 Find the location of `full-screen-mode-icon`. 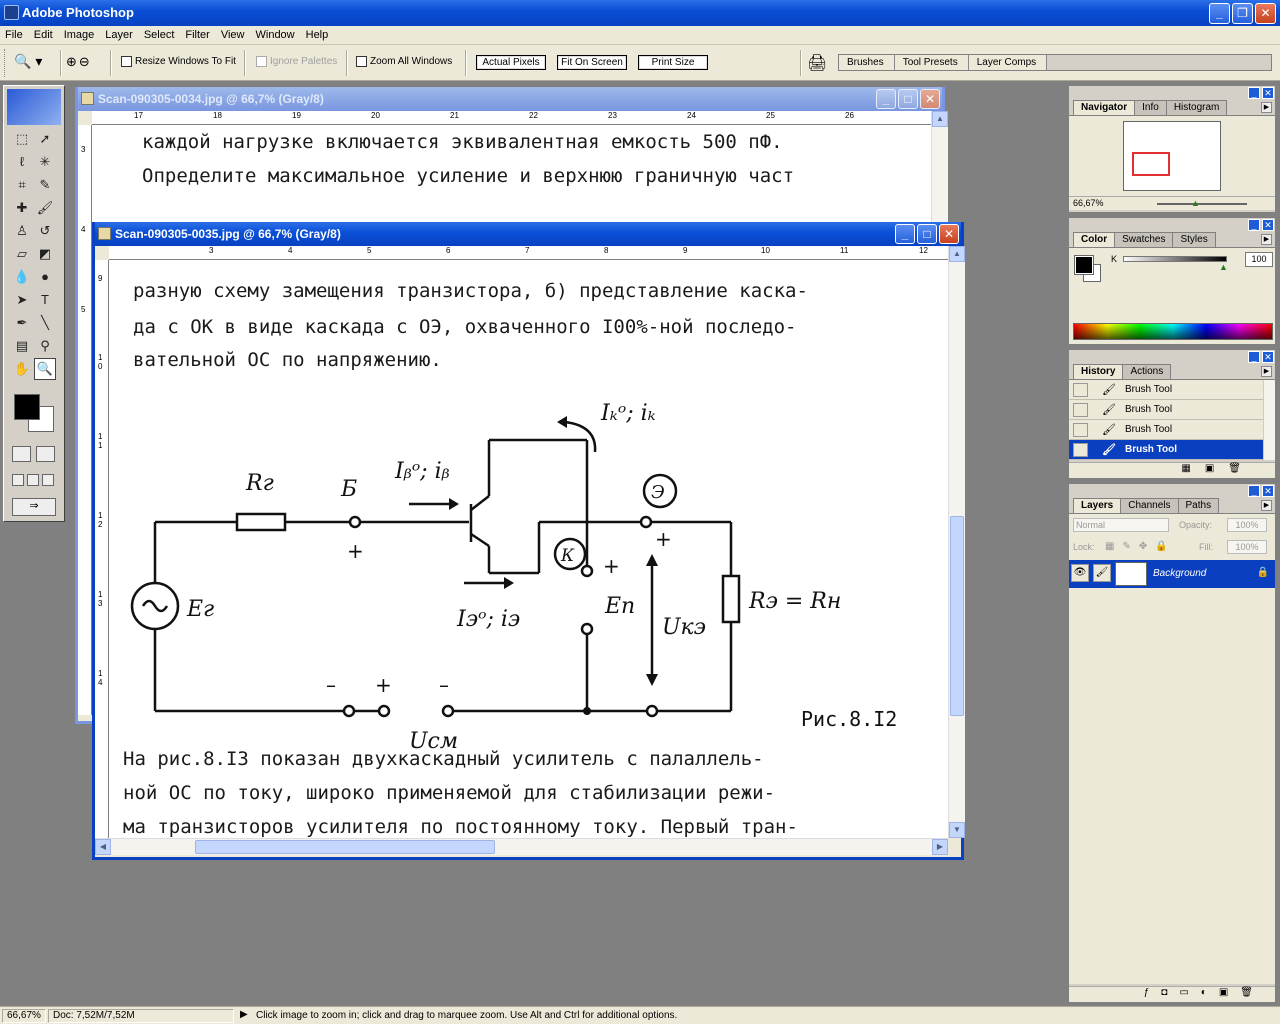

full-screen-mode-icon is located at coordinates (48, 480).